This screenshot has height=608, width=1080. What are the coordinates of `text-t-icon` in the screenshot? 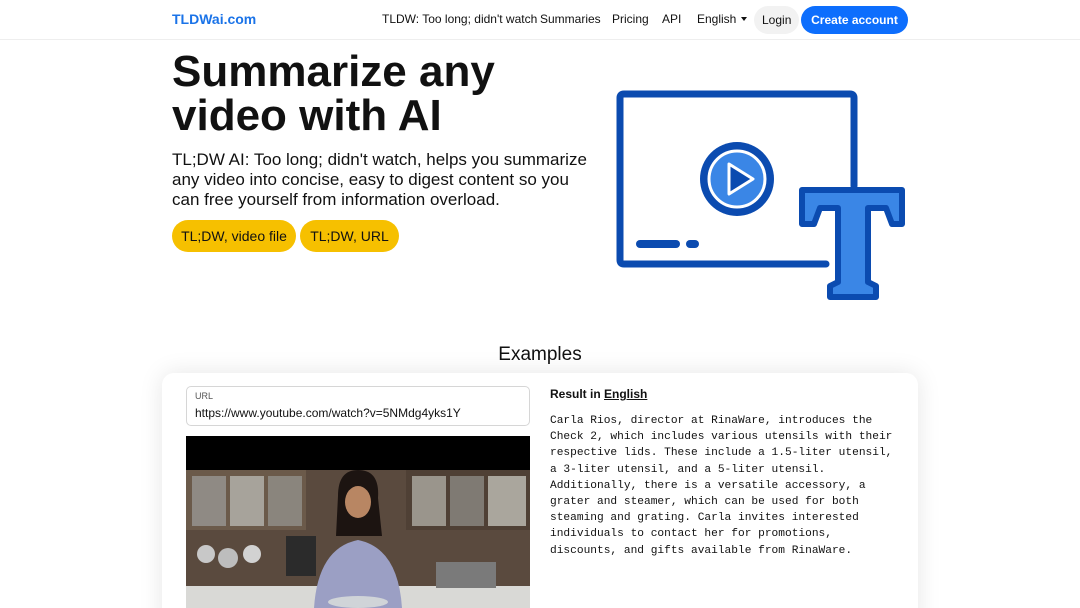 It's located at (852, 243).